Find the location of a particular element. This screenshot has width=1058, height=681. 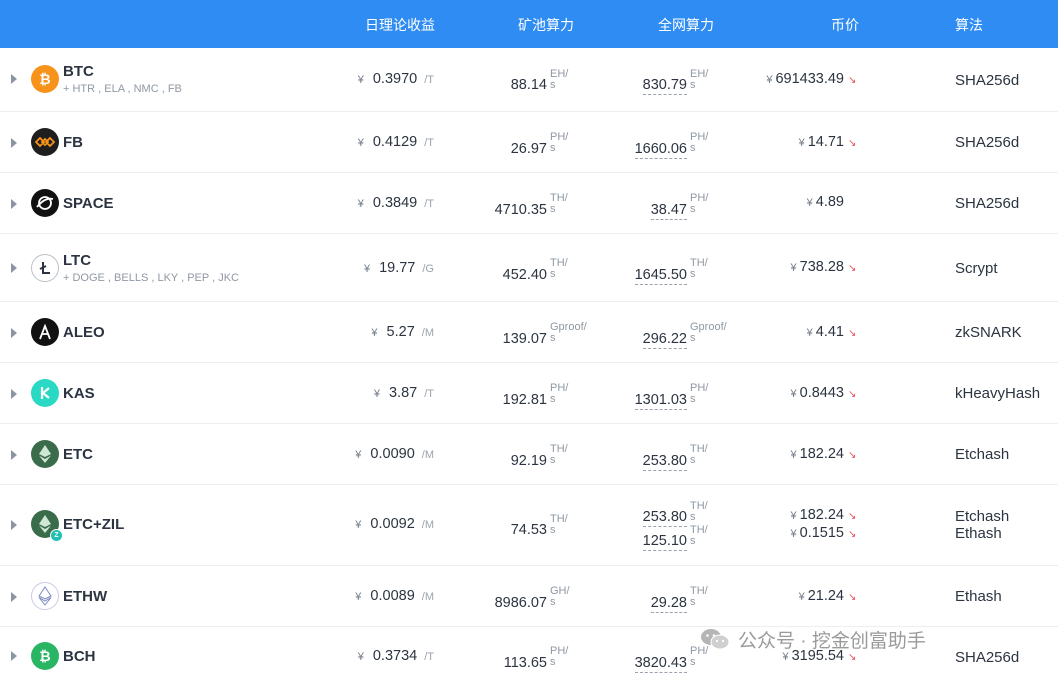

coin-price: ¥ 182.24 ↘ is located at coordinates (825, 515).